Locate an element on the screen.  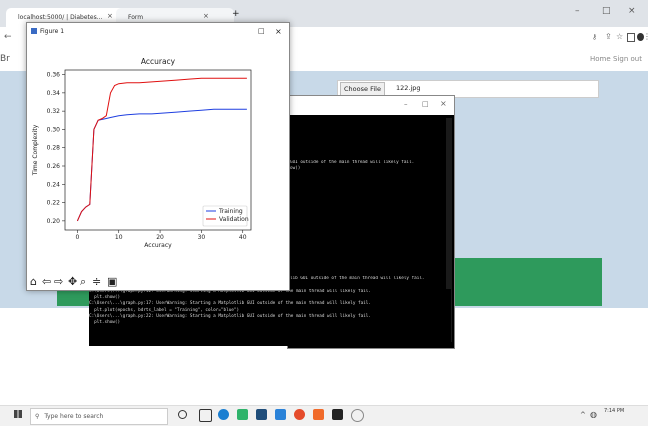
chrome-icon is located at coordinates (299, 414).